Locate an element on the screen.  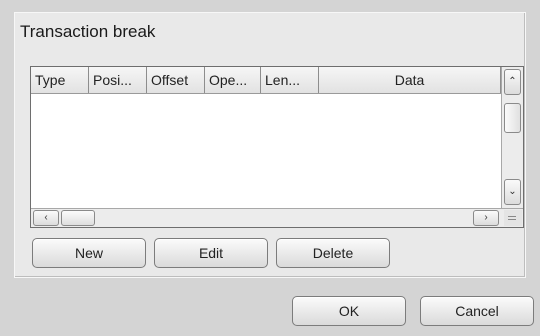
scroll-up-button: ⌃ is located at coordinates (512, 82).